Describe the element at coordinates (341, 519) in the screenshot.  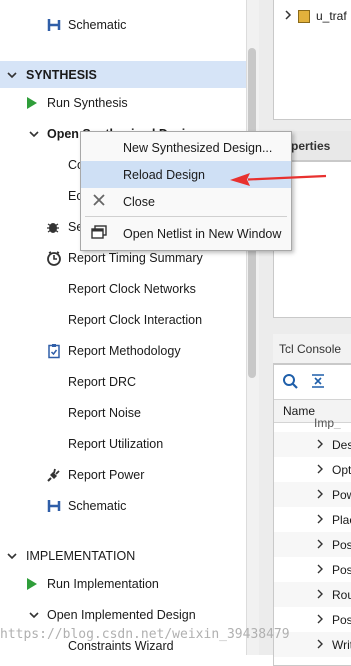
I see `row-label: Plac` at that location.